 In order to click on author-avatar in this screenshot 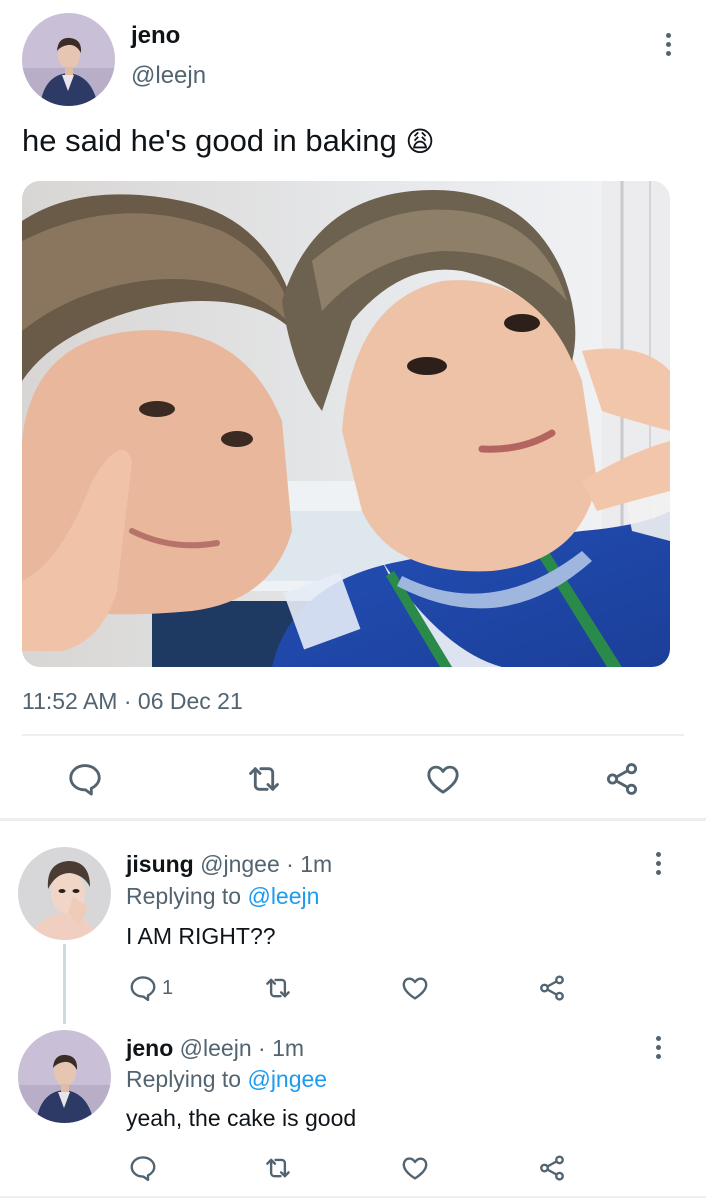, I will do `click(68, 59)`.